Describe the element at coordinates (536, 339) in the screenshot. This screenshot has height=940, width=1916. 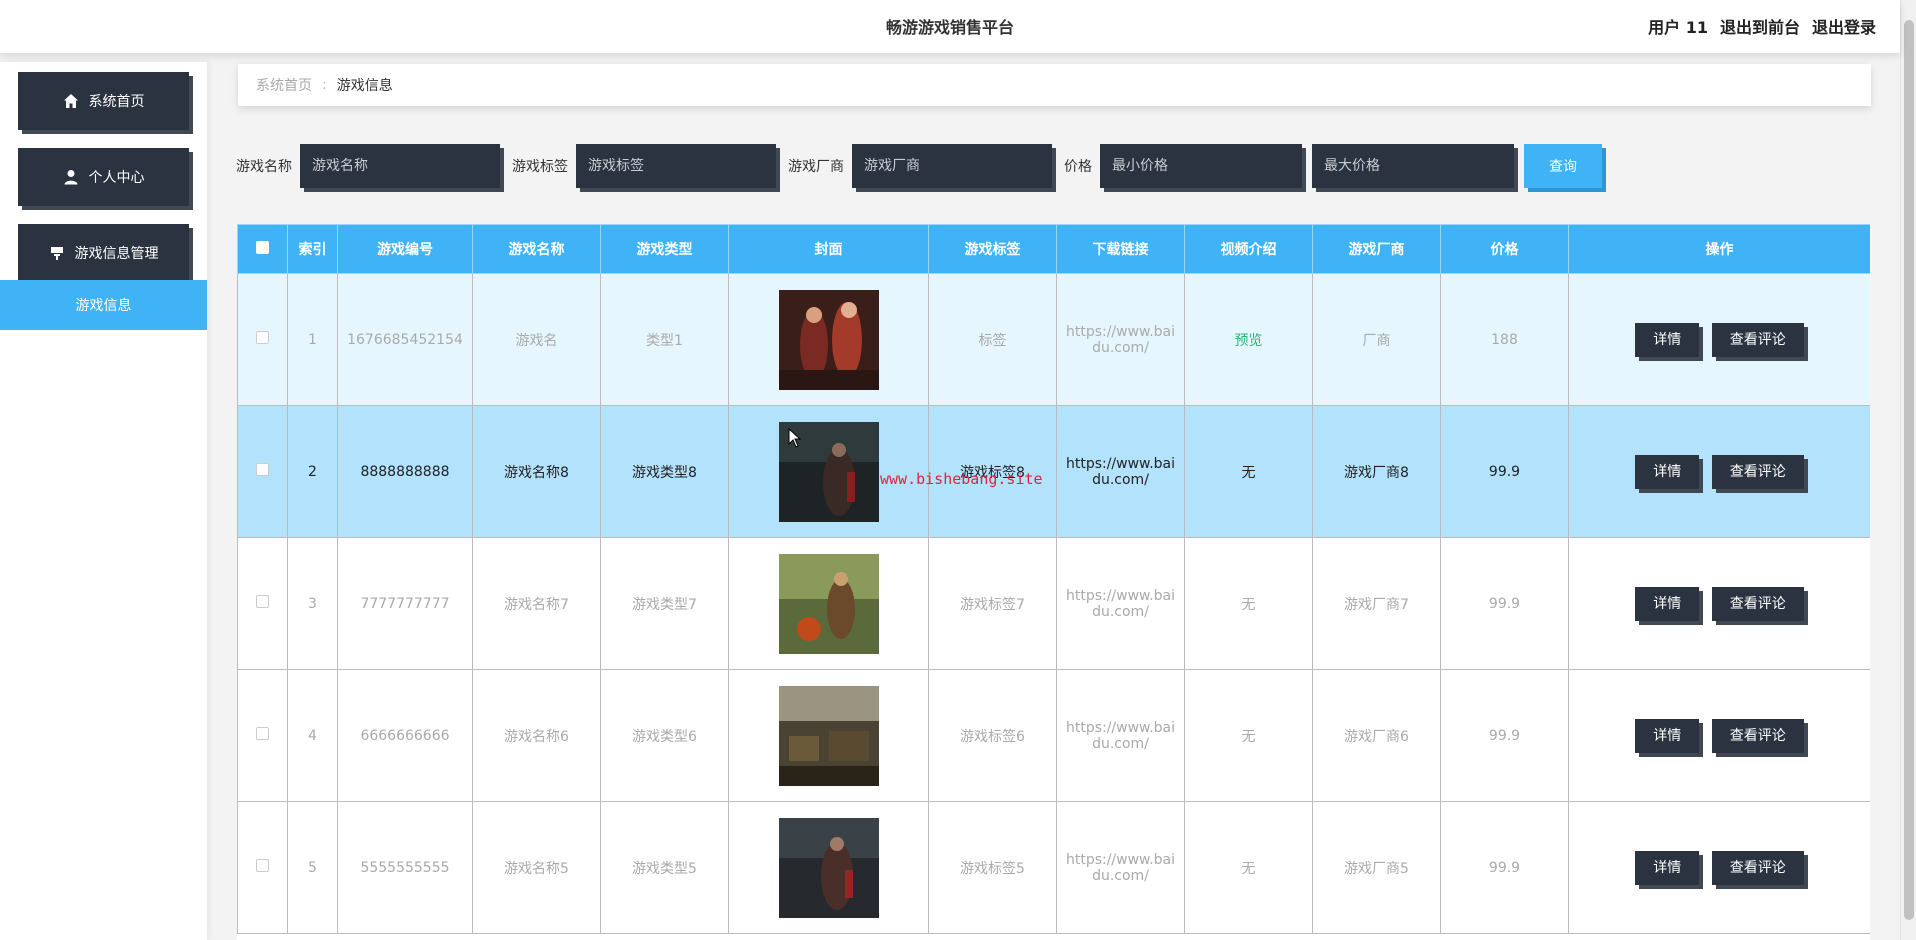
I see `cell-name: 游戏名` at that location.